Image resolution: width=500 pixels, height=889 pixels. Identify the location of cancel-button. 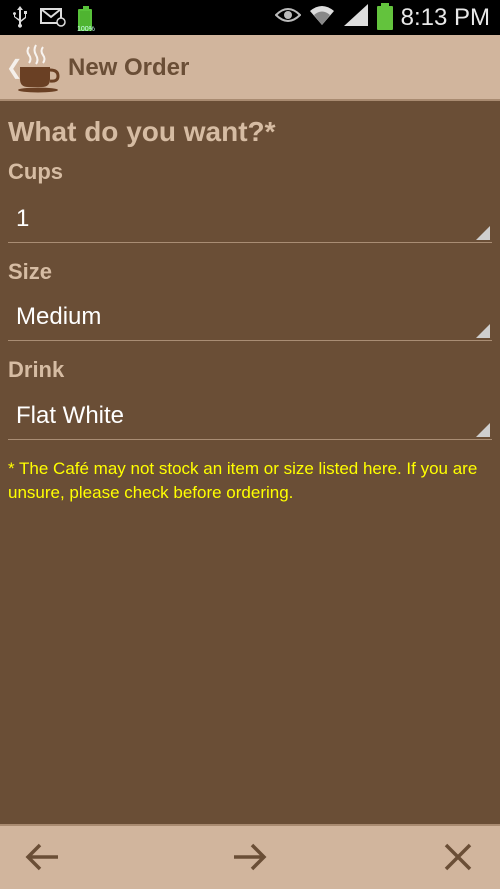
(458, 859).